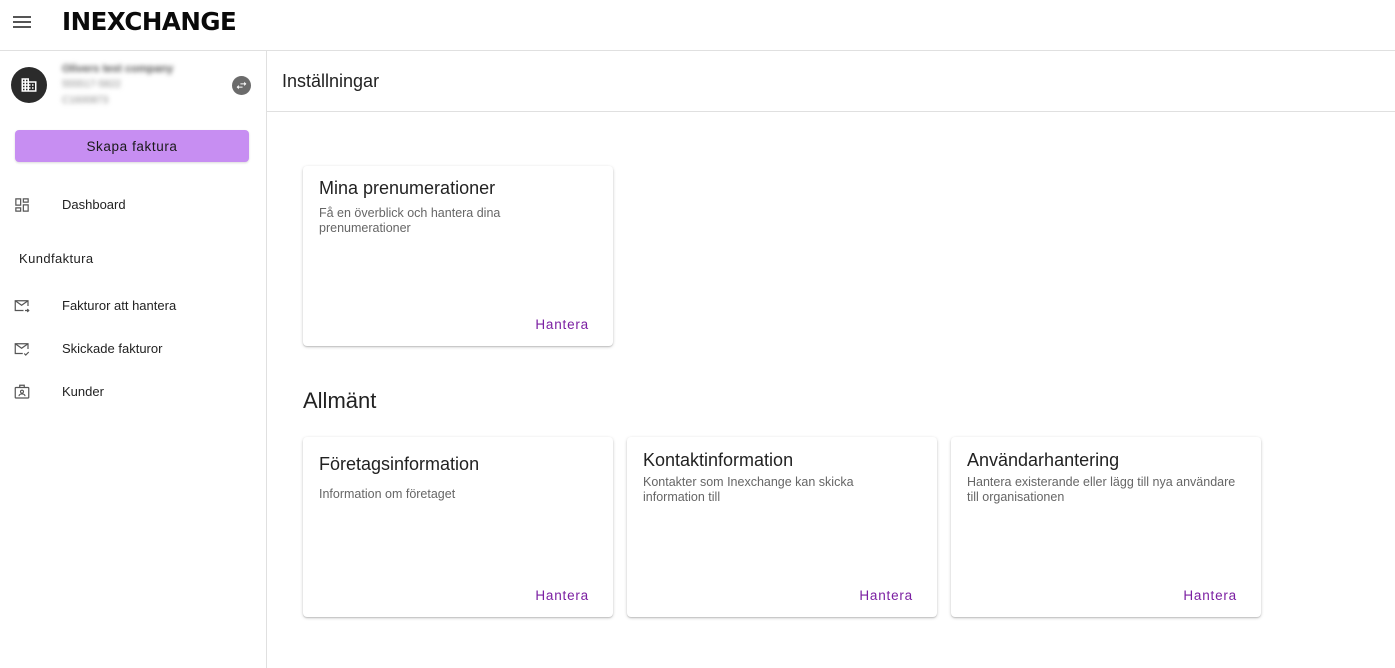 This screenshot has width=1395, height=668. What do you see at coordinates (886, 595) in the screenshot?
I see `manage-contact-information-button: Hantera` at bounding box center [886, 595].